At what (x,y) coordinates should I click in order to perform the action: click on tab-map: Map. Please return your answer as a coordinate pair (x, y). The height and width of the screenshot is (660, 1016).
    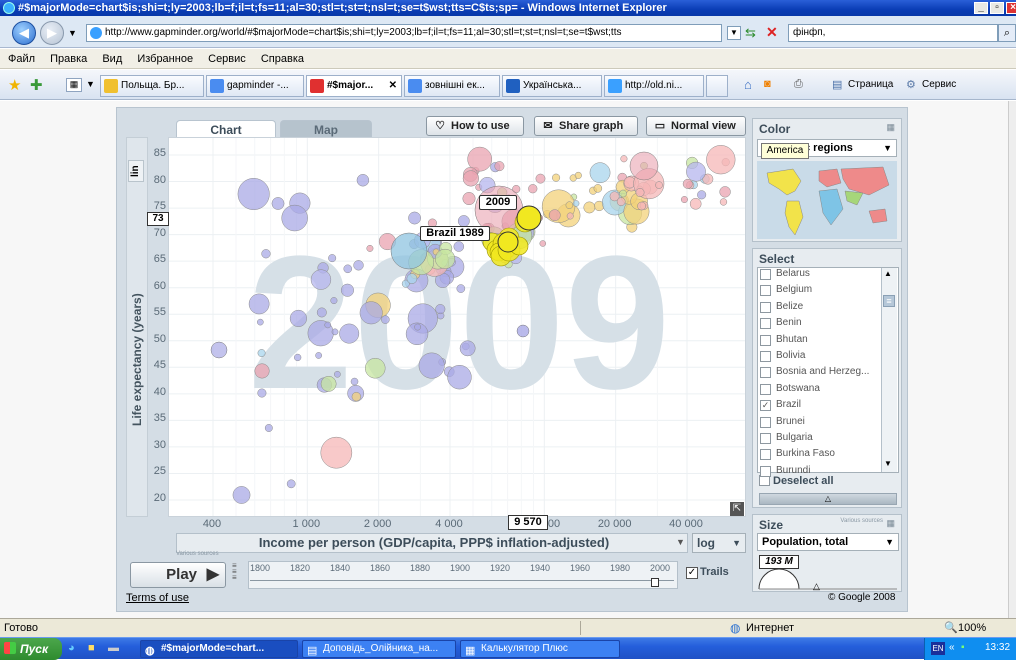
    Looking at the image, I should click on (326, 129).